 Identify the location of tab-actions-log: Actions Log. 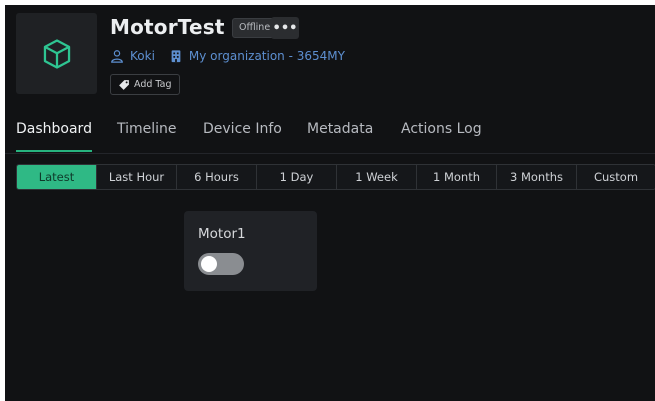
(441, 136).